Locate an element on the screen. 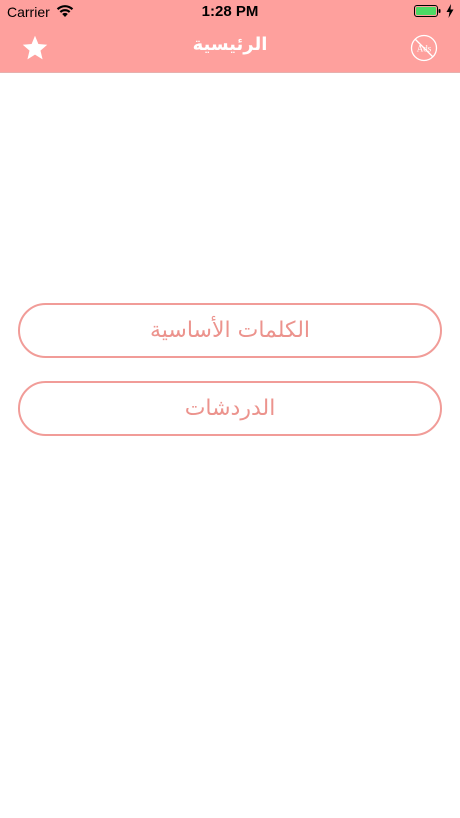 The image size is (460, 818). no-ads-icon: Ads is located at coordinates (424, 48).